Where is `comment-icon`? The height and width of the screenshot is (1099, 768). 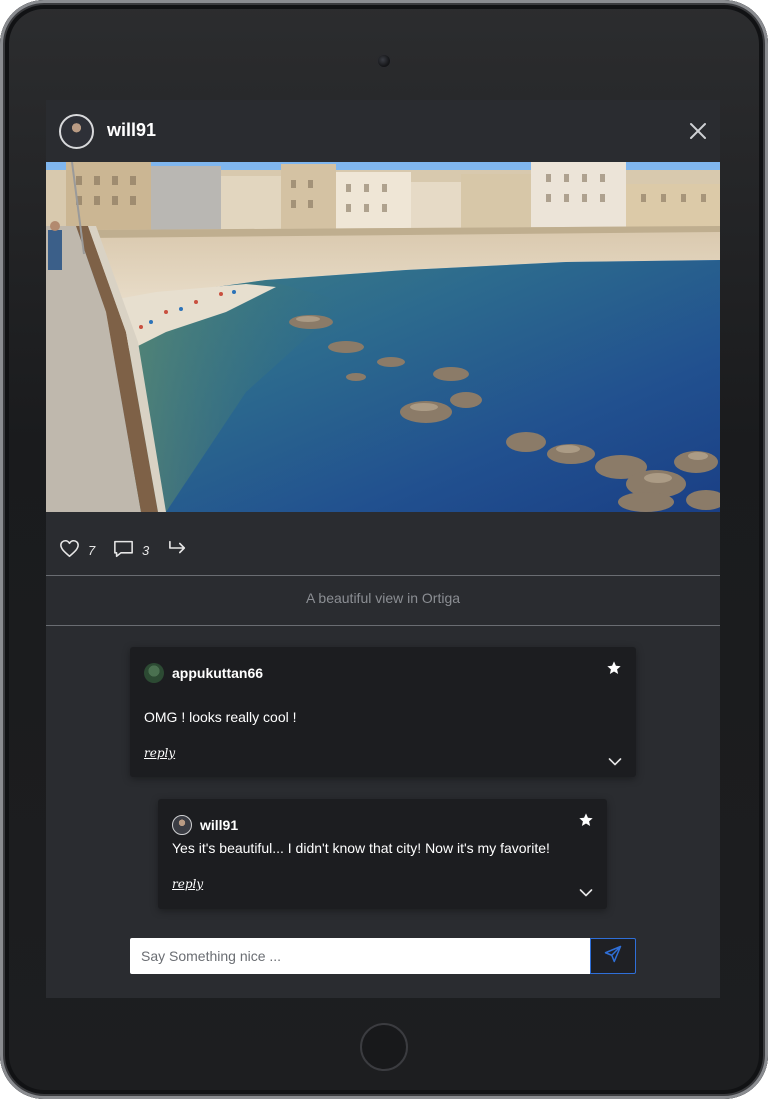 comment-icon is located at coordinates (123, 550).